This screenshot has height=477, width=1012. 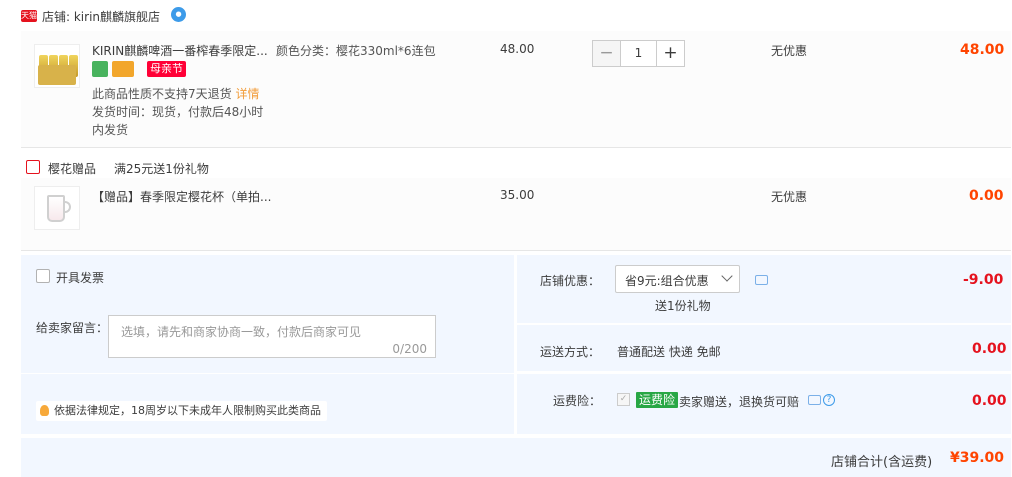 I want to click on store-name: 店铺: kirin麒麟旗舰店, so click(x=101, y=16).